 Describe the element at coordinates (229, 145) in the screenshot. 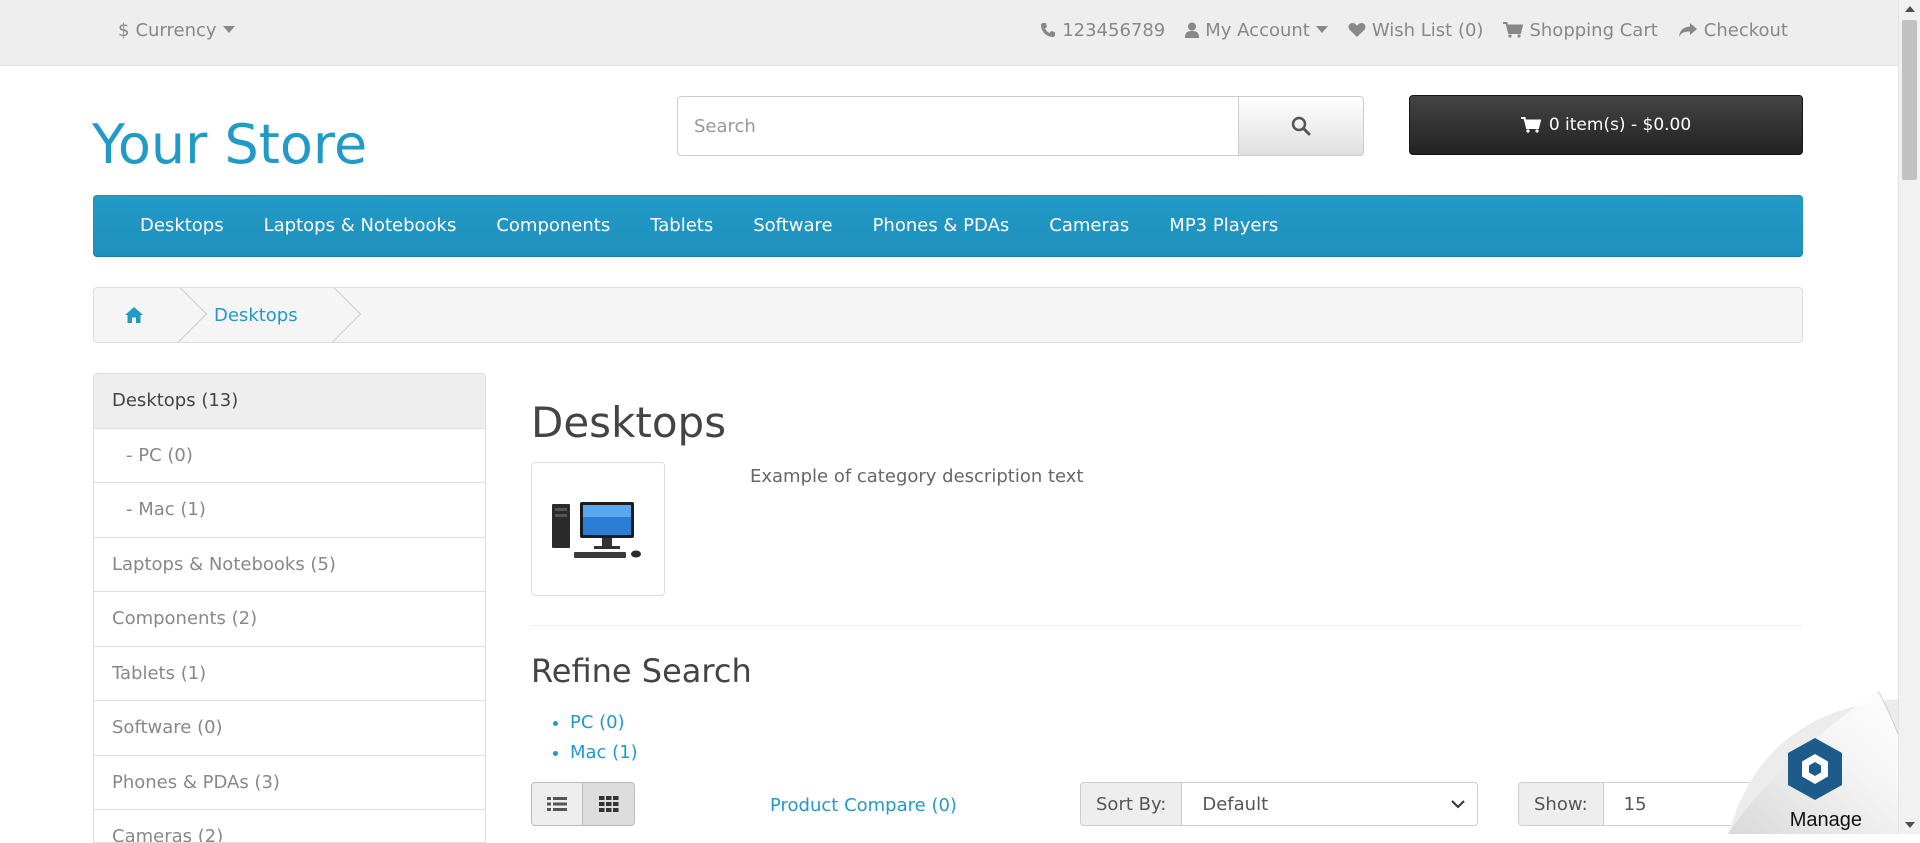

I see `store-logo: Your Store` at that location.